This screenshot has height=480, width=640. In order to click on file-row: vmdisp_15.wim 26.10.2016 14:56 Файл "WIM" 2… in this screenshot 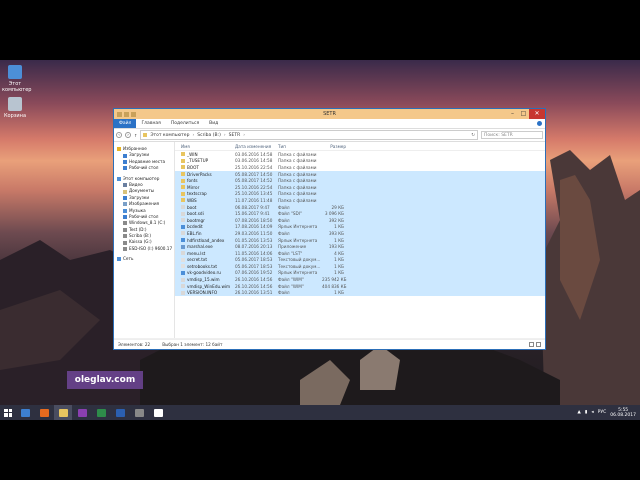, I will do `click(360, 279)`.